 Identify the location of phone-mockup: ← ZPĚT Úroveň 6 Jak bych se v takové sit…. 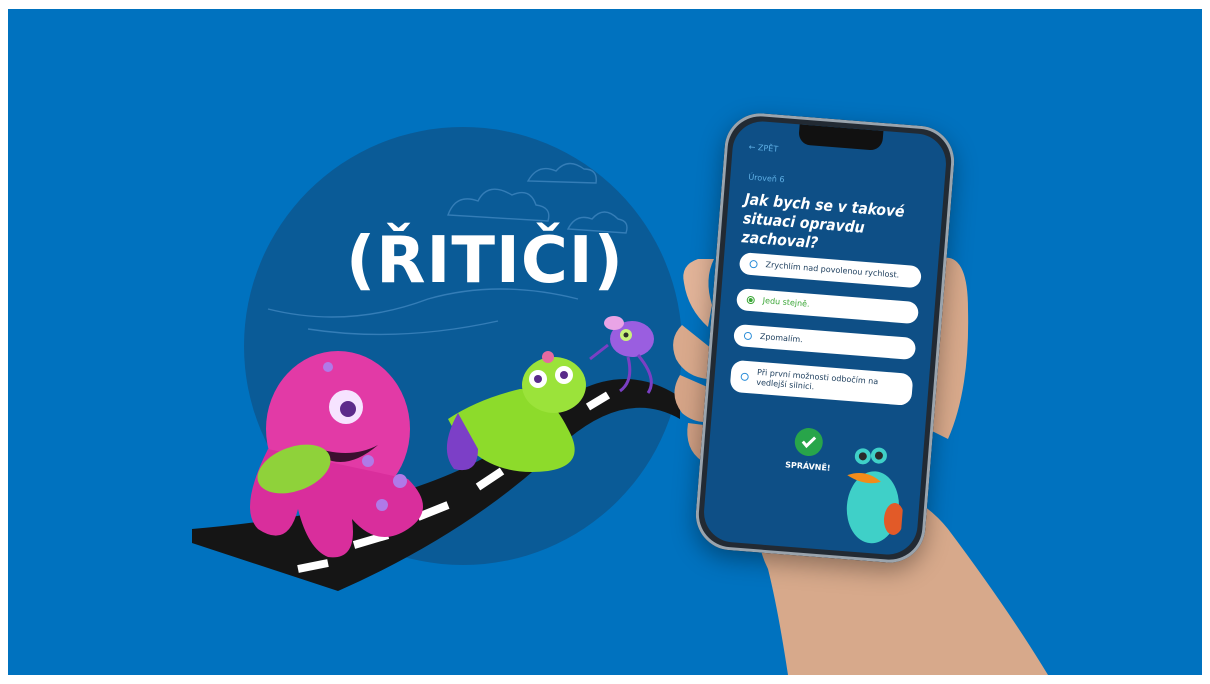
(825, 338).